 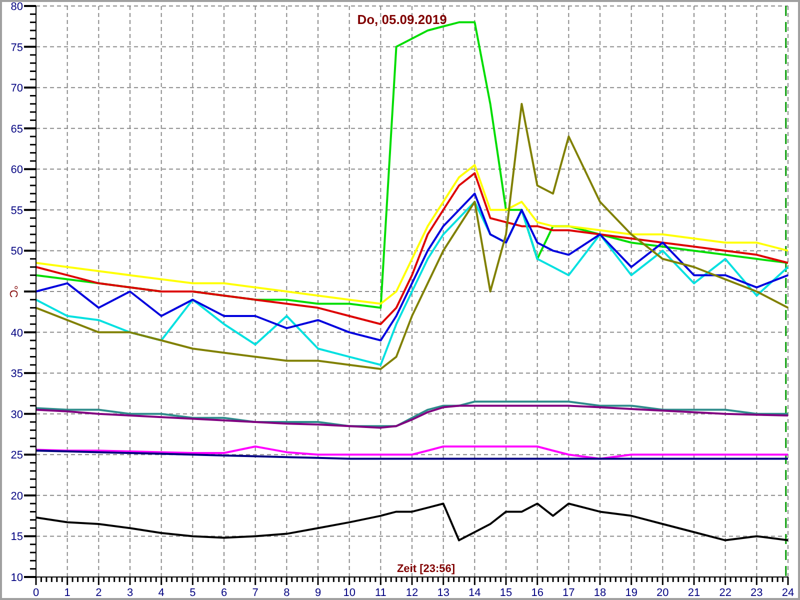 What do you see at coordinates (130, 592) in the screenshot?
I see `tick-label: 3` at bounding box center [130, 592].